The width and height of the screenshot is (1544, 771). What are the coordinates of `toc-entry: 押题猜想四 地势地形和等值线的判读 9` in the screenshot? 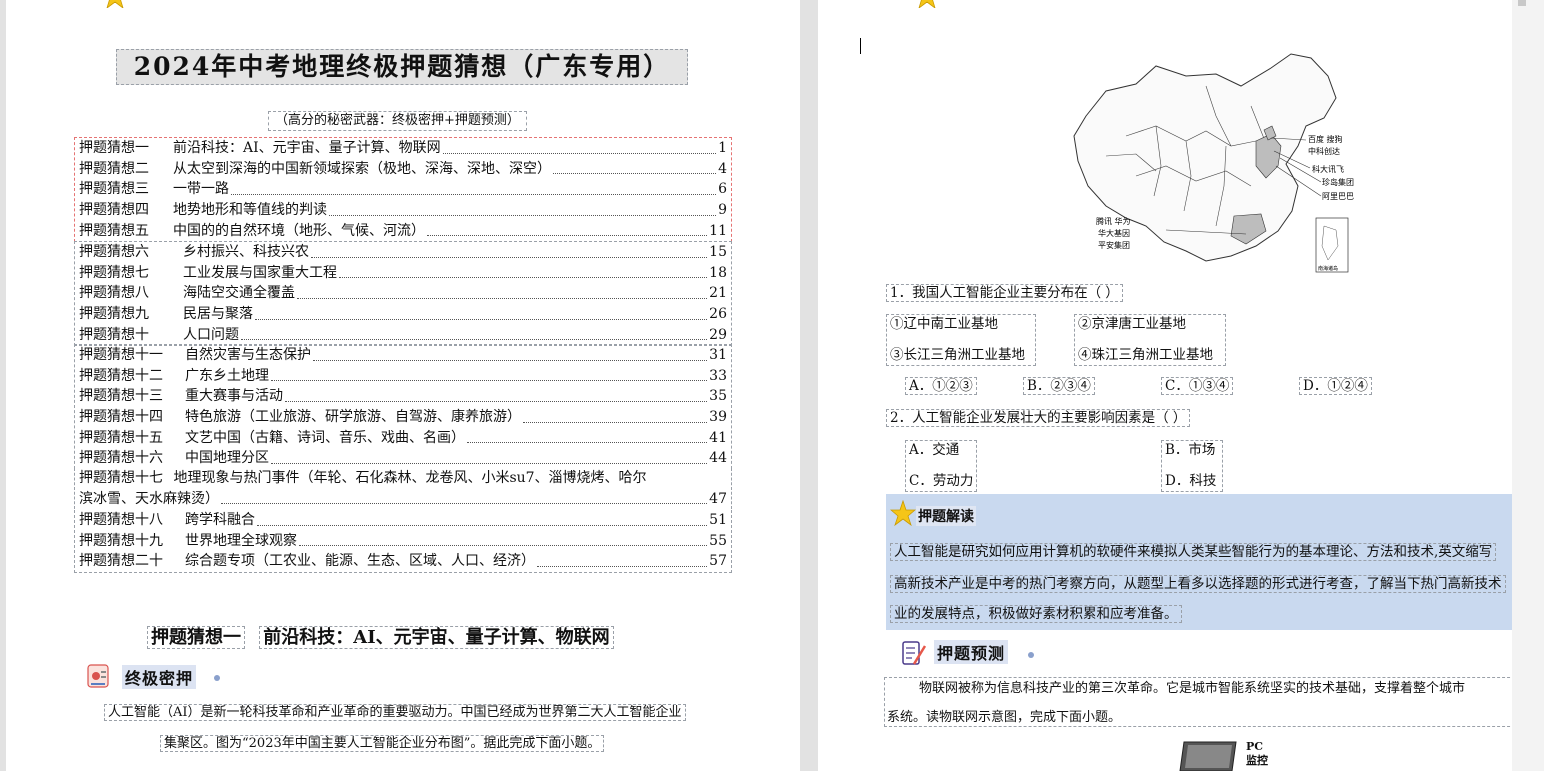 It's located at (403, 210).